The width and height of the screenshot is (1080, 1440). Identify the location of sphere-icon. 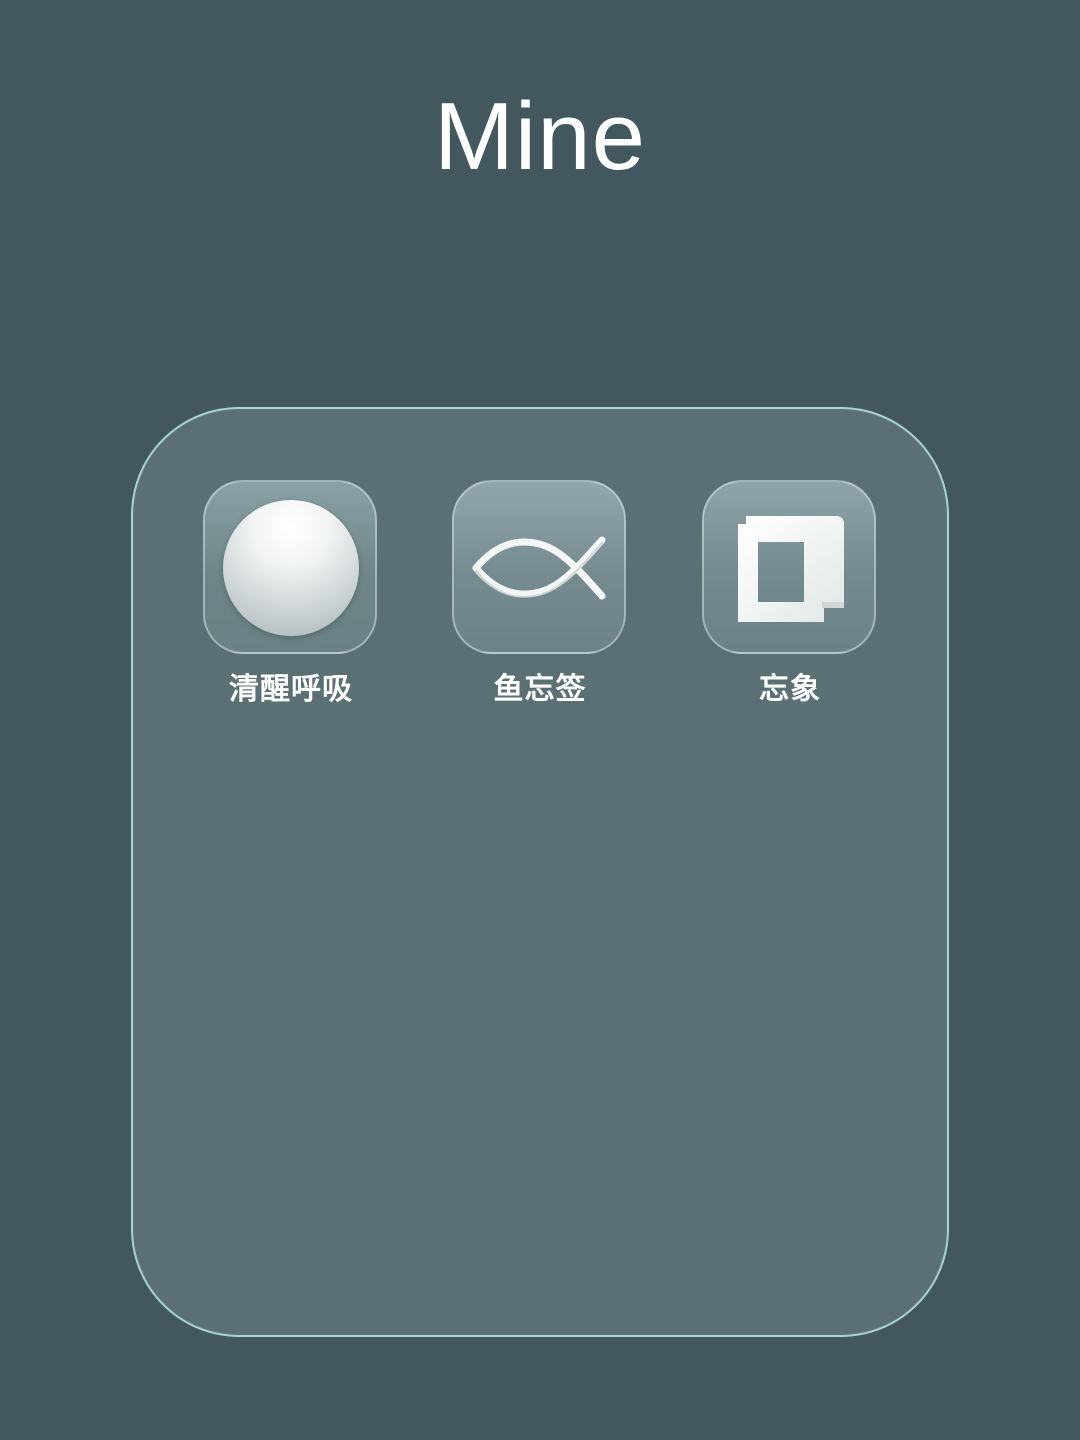
(291, 568).